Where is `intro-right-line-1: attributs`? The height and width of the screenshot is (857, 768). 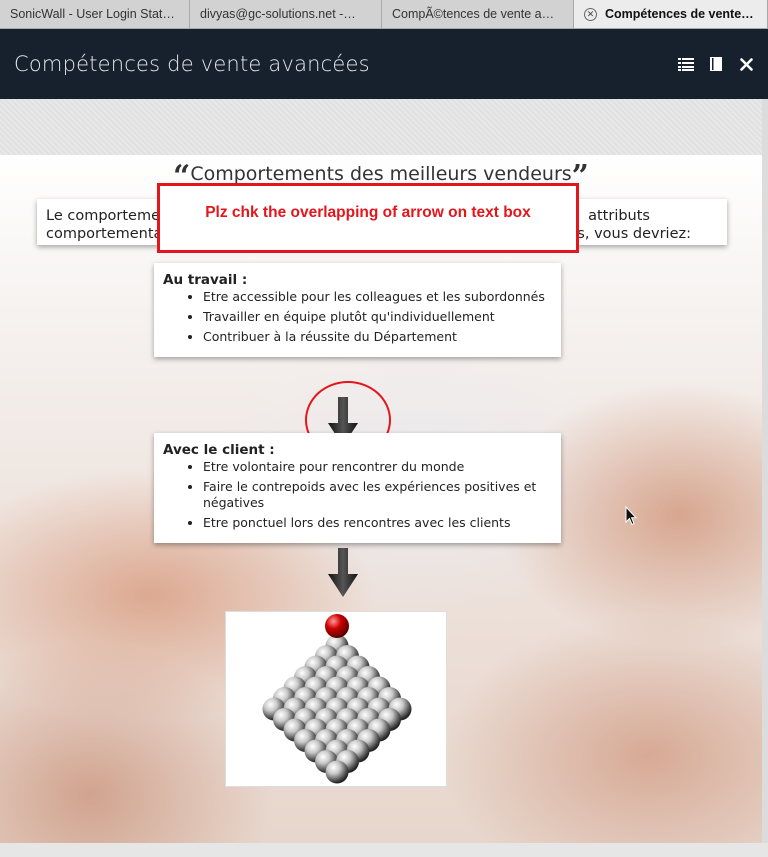
intro-right-line-1: attributs is located at coordinates (619, 216).